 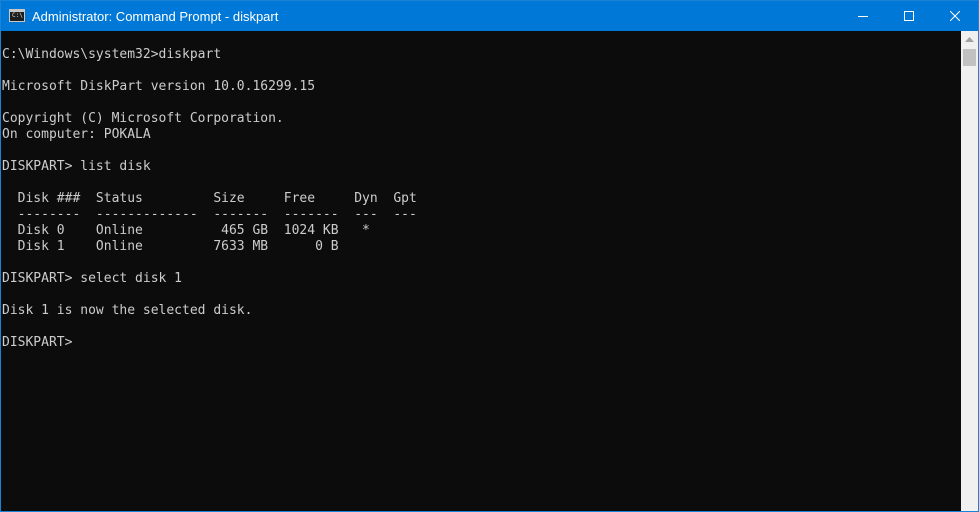 What do you see at coordinates (209, 198) in the screenshot?
I see `console-line: Disk ### Status Size Free Dyn Gpt` at bounding box center [209, 198].